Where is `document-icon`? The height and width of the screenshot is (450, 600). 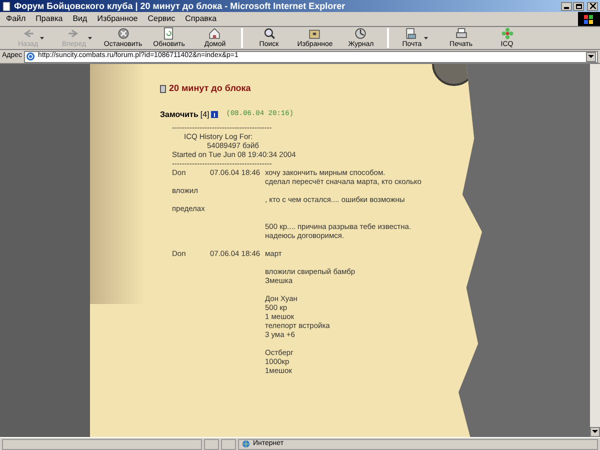 document-icon is located at coordinates (163, 88).